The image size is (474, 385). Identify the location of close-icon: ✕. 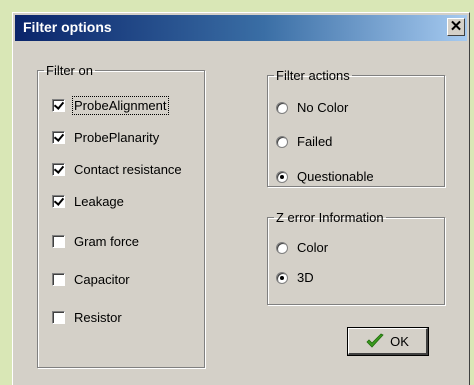
(456, 26).